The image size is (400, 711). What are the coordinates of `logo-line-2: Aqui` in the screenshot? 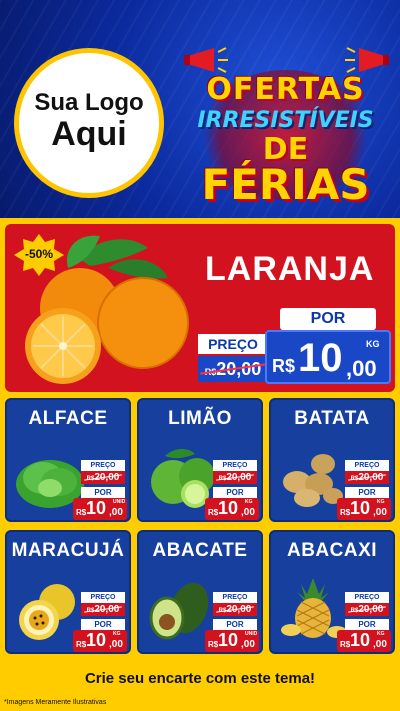 It's located at (89, 134).